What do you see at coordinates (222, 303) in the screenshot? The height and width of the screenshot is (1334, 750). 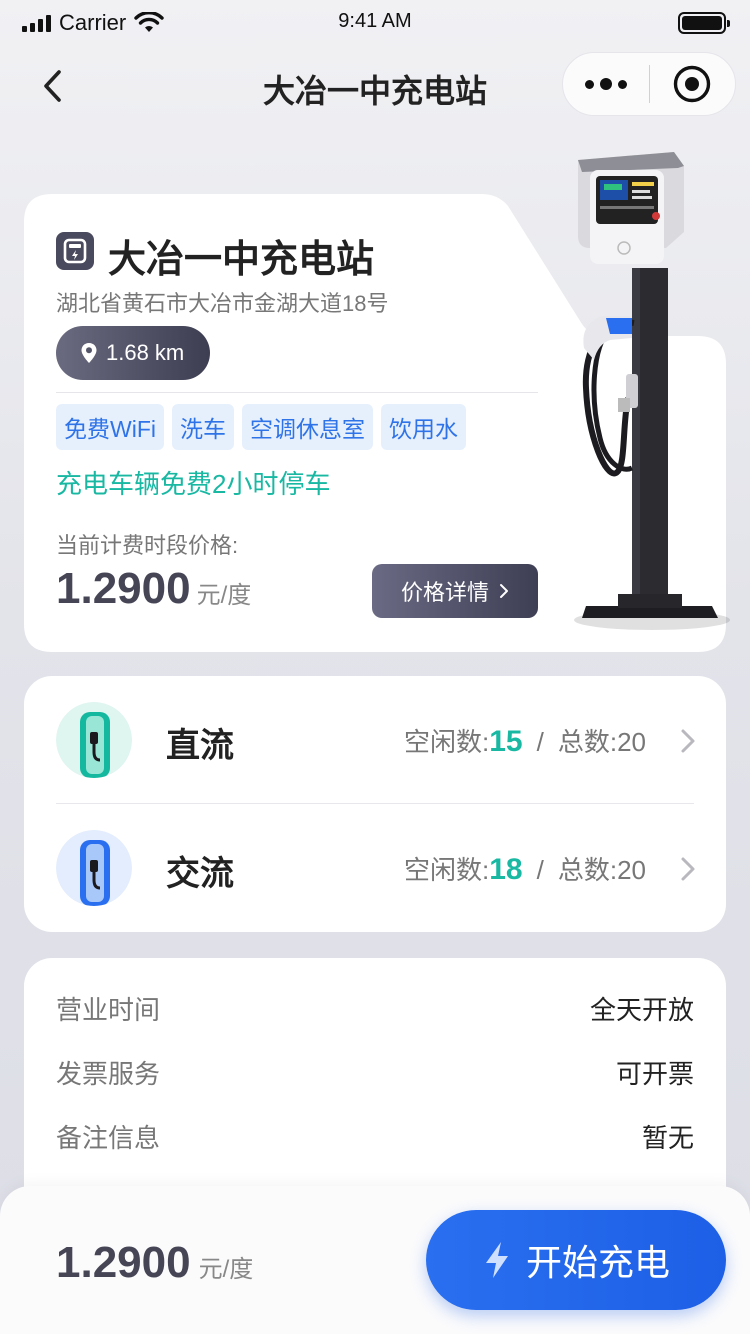 I see `station-address: 湖北省黄石市大冶市金湖大道18号` at bounding box center [222, 303].